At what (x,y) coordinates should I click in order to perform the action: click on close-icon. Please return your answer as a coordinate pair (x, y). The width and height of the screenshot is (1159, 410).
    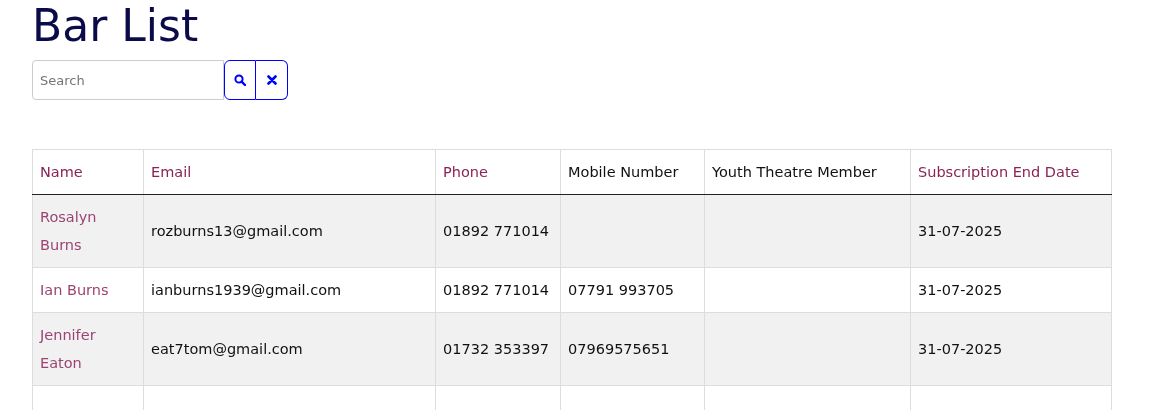
    Looking at the image, I should click on (271, 80).